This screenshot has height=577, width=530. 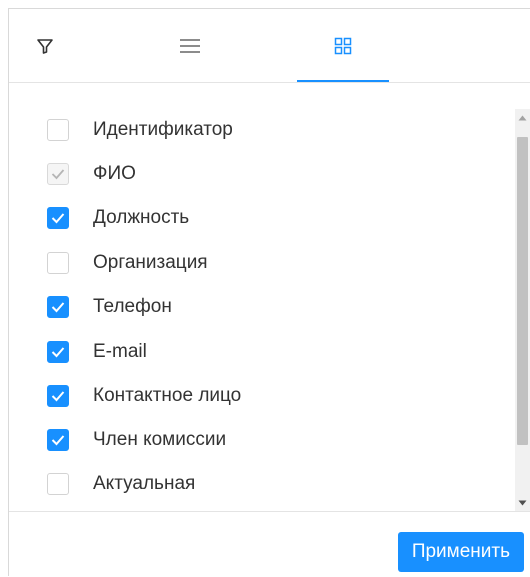 I want to click on filter-icon, so click(x=45, y=46).